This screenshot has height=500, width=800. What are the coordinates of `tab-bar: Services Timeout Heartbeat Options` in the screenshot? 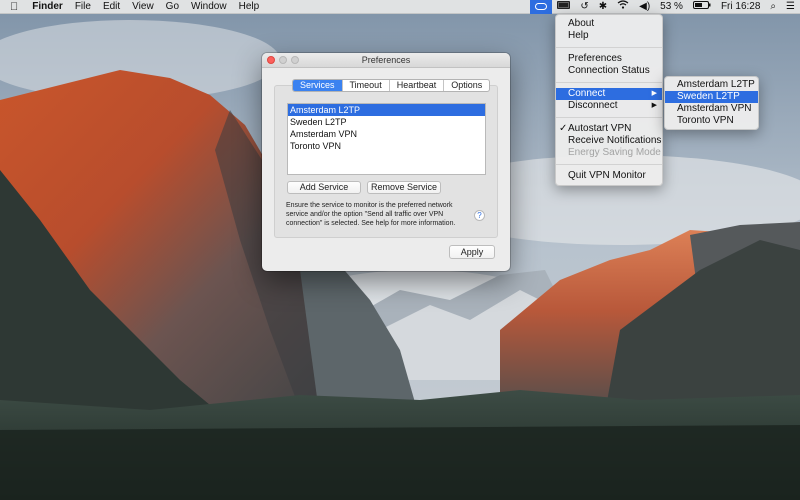 It's located at (391, 85).